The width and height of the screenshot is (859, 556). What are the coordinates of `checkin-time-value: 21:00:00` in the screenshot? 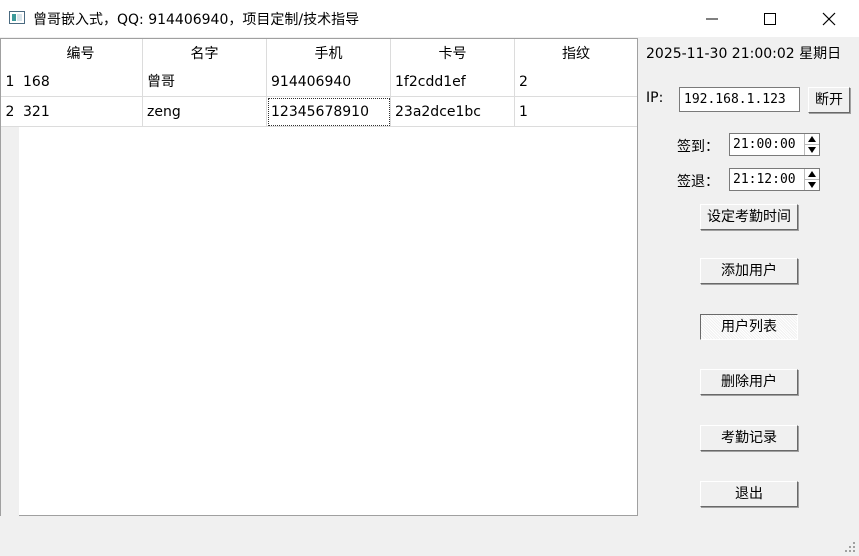 It's located at (764, 144).